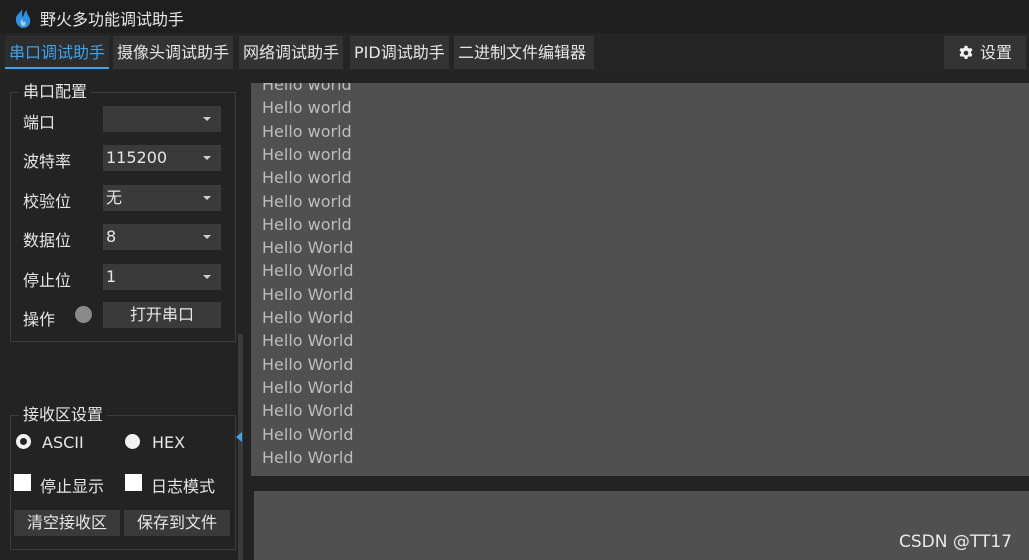 The height and width of the screenshot is (560, 1029). What do you see at coordinates (177, 523) in the screenshot?
I see `save-file-button: 保存到文件` at bounding box center [177, 523].